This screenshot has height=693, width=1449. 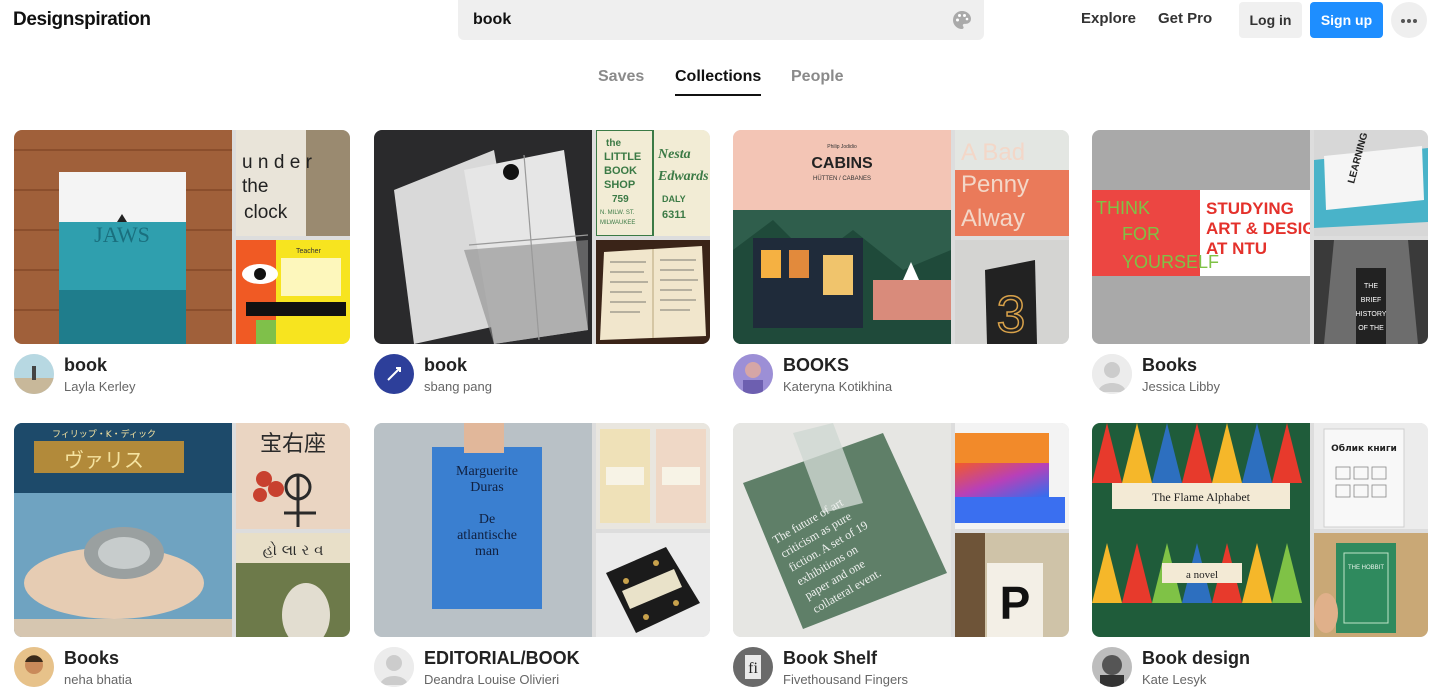 I want to click on svg-text: フィリップ・K・ディック, so click(x=104, y=434).